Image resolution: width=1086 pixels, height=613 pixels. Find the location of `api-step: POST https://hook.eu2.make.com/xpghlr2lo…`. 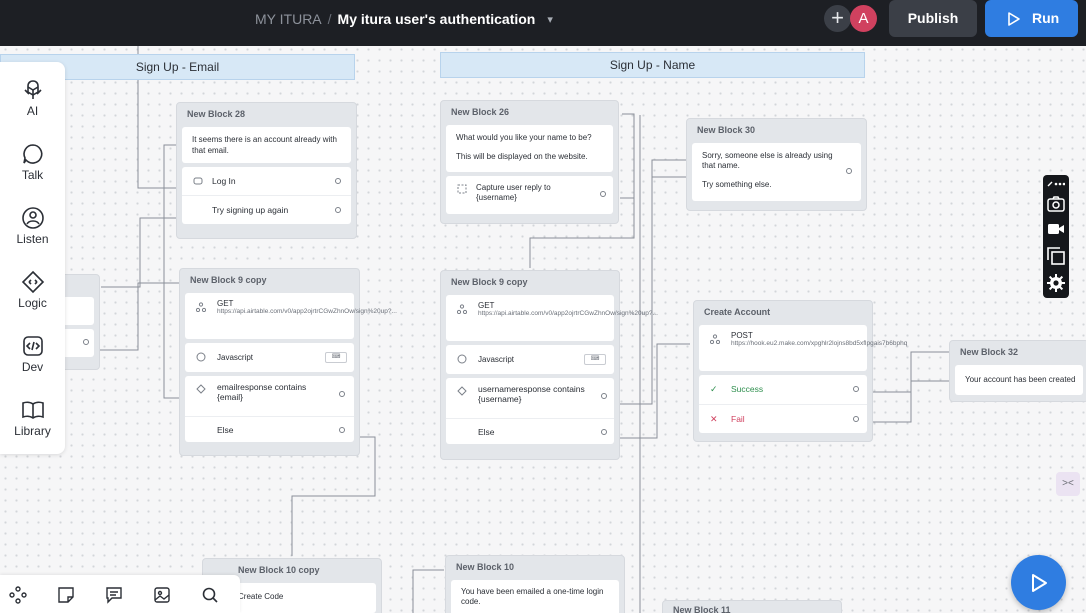

api-step: POST https://hook.eu2.make.com/xpghlr2lo… is located at coordinates (803, 348).